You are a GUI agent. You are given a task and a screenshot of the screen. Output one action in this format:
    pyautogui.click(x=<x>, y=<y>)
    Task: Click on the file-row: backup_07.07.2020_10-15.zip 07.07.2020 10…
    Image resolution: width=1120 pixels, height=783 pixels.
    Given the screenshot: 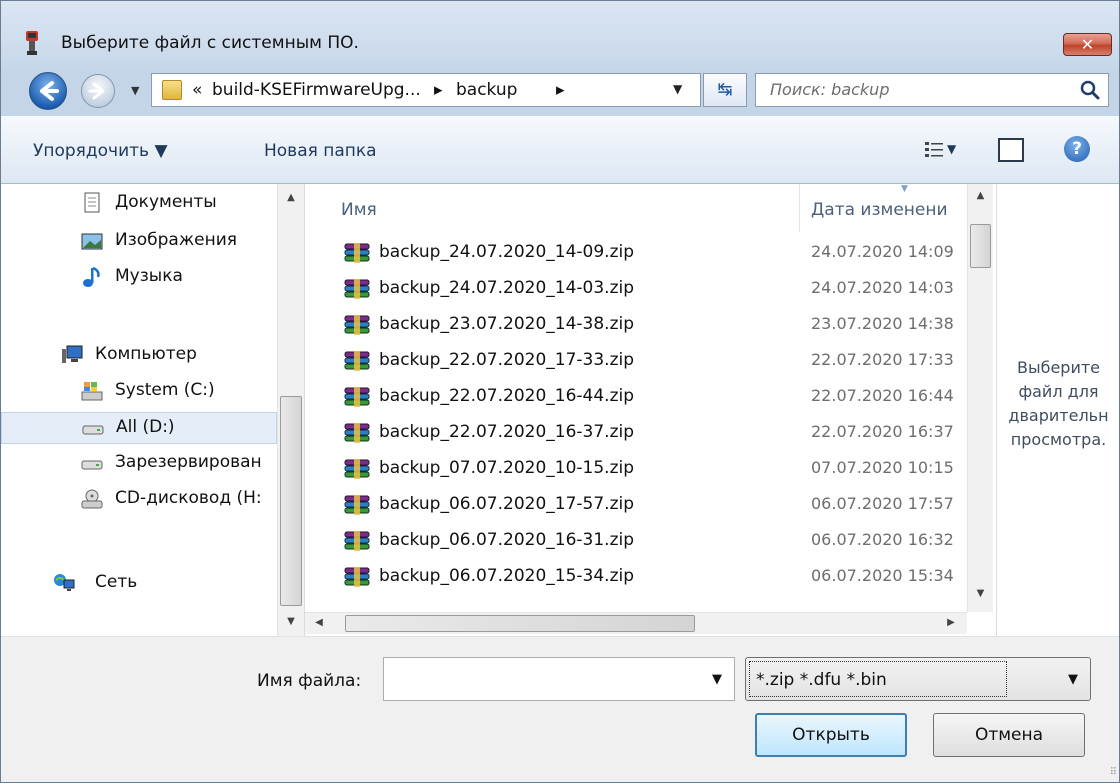 What is the action you would take?
    pyautogui.click(x=636, y=469)
    